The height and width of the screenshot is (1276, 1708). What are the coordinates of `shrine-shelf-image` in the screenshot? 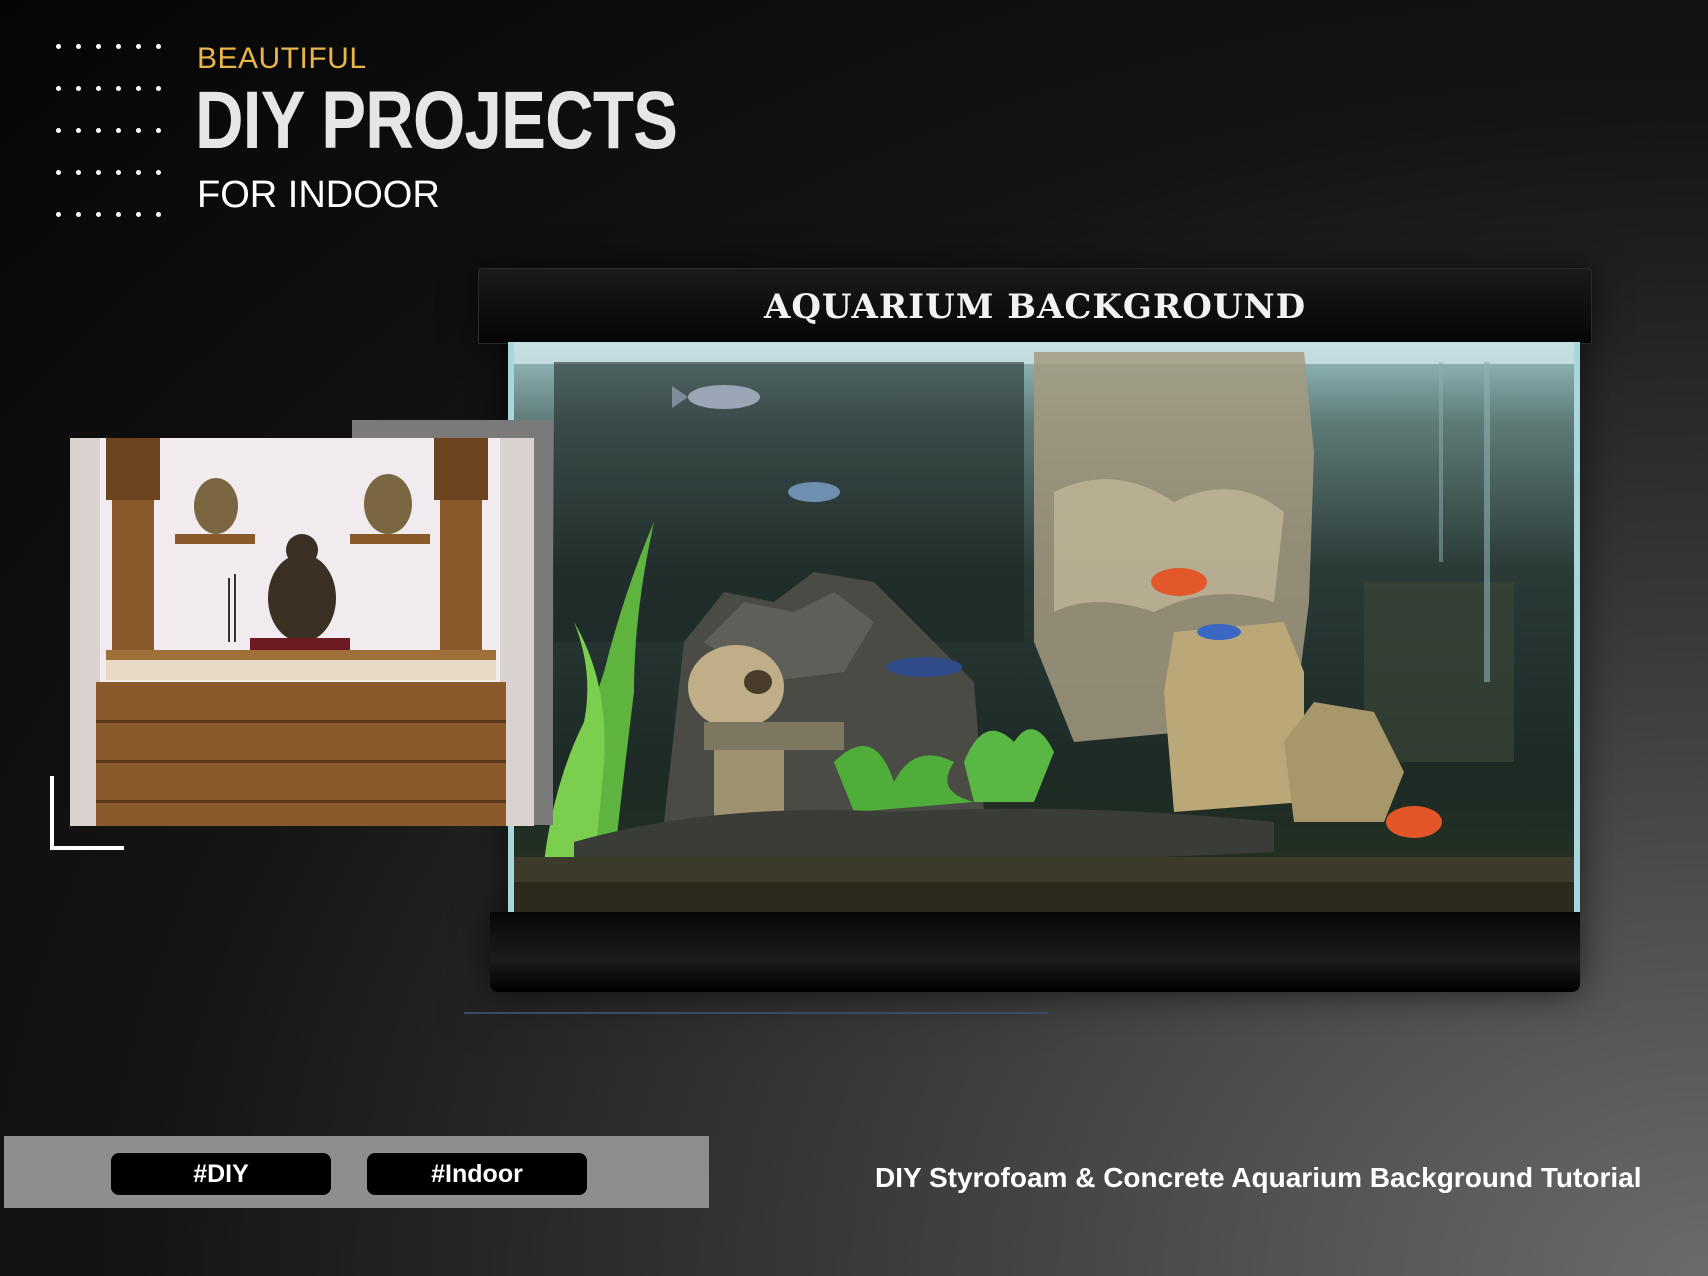 It's located at (302, 632).